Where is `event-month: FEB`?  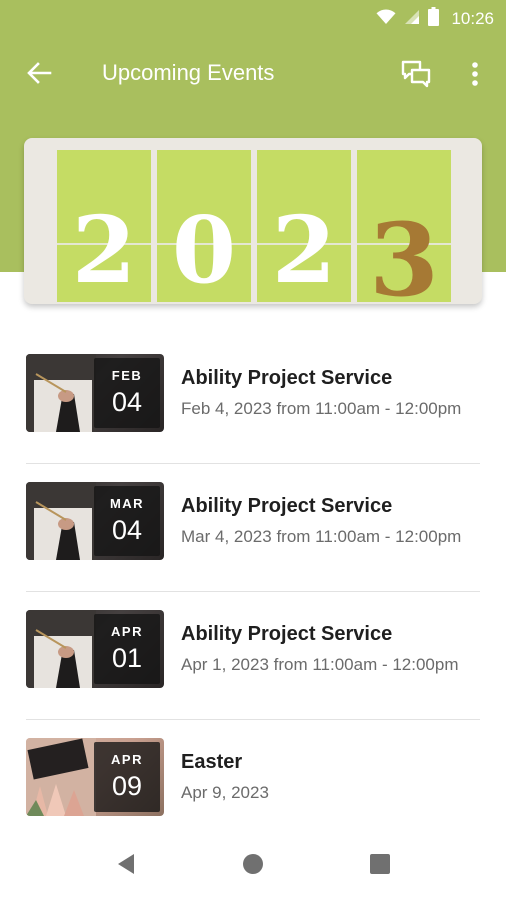 event-month: FEB is located at coordinates (127, 375).